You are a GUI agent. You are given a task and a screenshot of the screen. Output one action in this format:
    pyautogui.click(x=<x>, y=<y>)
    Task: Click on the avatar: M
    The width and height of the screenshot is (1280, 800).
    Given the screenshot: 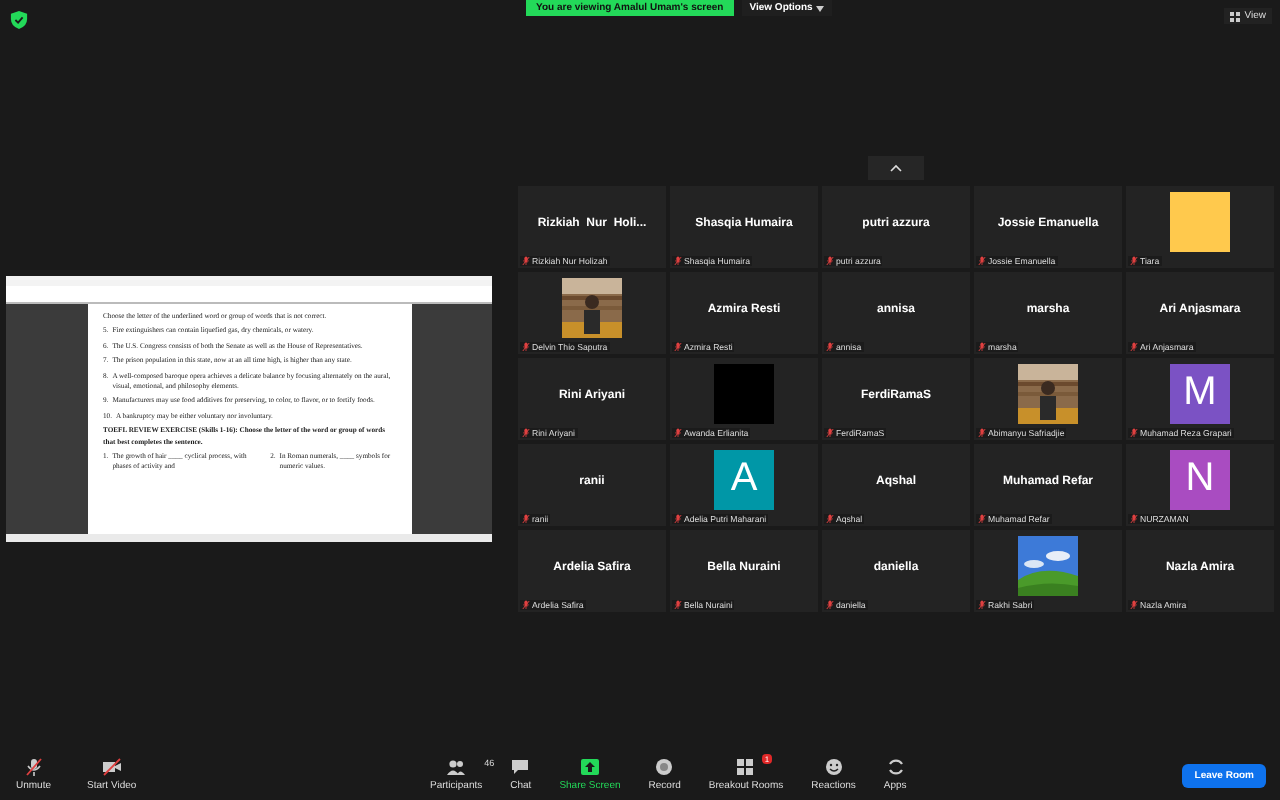 What is the action you would take?
    pyautogui.click(x=1200, y=393)
    